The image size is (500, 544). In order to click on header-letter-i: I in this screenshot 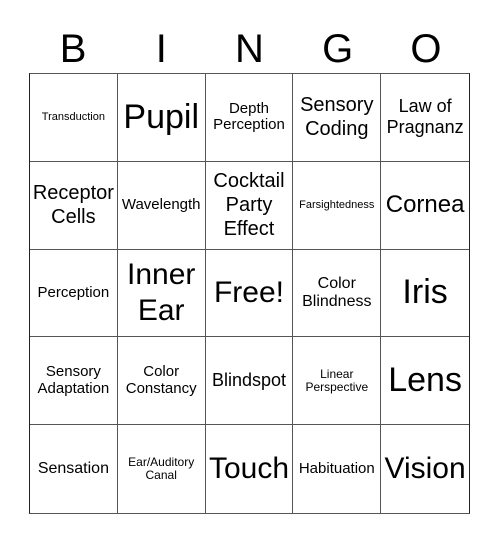, I will do `click(161, 49)`.